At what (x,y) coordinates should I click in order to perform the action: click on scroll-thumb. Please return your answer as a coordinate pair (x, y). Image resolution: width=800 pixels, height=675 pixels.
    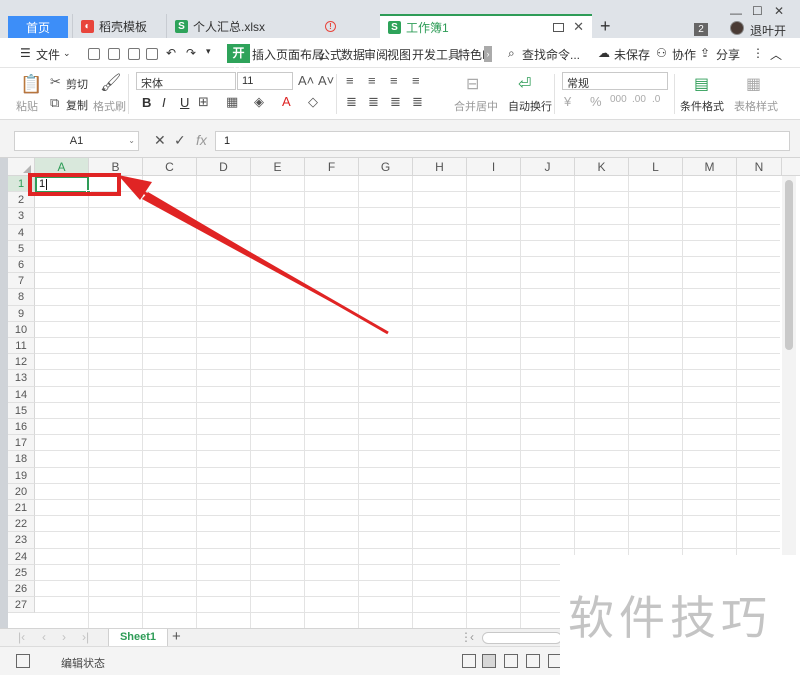
    Looking at the image, I should click on (789, 265).